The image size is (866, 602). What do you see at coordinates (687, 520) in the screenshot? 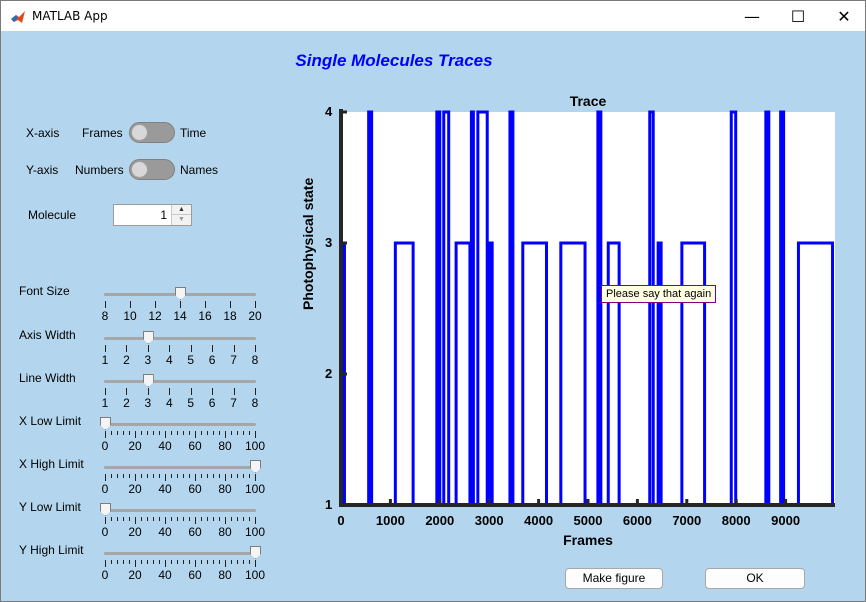
I see `x-tick-label: 7000` at bounding box center [687, 520].